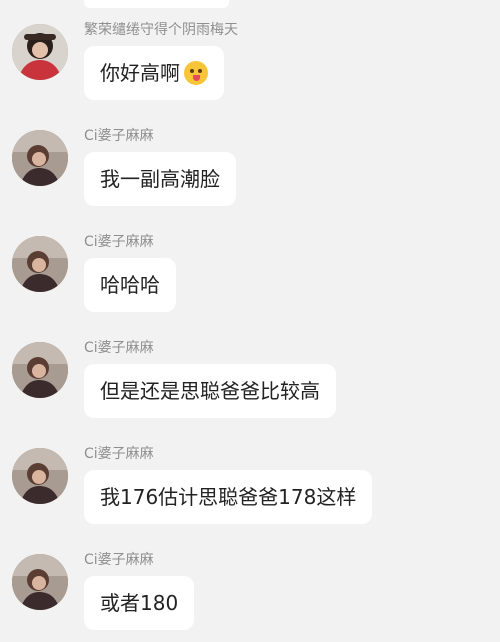 The image size is (500, 642). I want to click on message-text: 但是还是思聪爸爸比较高, so click(210, 391).